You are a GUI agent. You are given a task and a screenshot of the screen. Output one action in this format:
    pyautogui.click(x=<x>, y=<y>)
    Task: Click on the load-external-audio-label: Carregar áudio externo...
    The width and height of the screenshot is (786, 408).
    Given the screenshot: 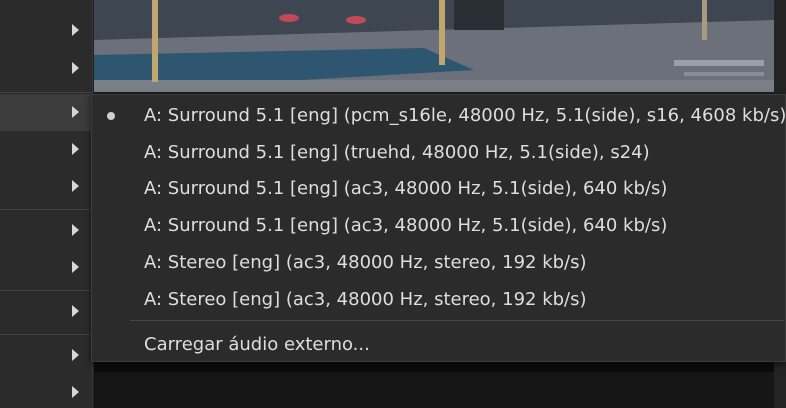 What is the action you would take?
    pyautogui.click(x=257, y=344)
    